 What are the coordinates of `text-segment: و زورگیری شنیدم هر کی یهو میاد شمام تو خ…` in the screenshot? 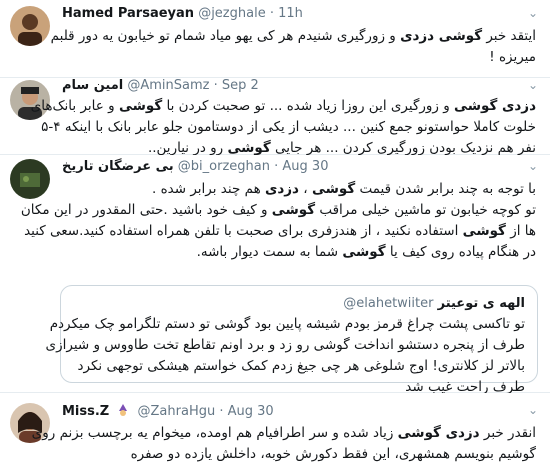 It's located at (225, 36).